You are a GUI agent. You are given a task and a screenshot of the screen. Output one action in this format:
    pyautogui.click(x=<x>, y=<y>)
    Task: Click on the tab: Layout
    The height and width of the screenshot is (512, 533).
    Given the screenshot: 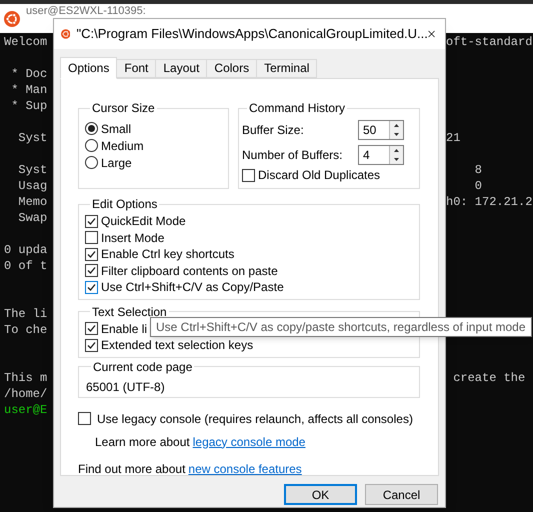 What is the action you would take?
    pyautogui.click(x=181, y=68)
    